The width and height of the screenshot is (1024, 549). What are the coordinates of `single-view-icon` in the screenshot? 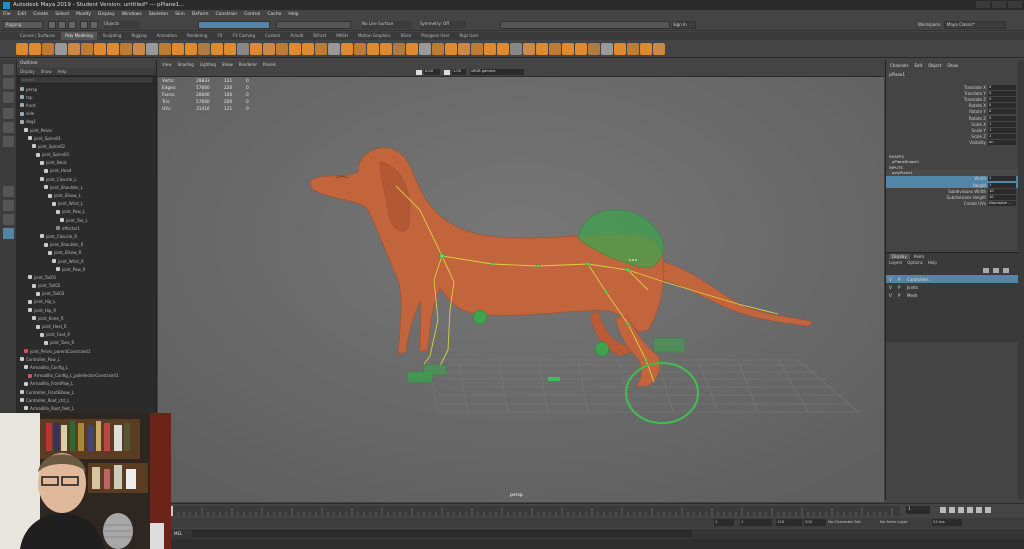 It's located at (8, 191).